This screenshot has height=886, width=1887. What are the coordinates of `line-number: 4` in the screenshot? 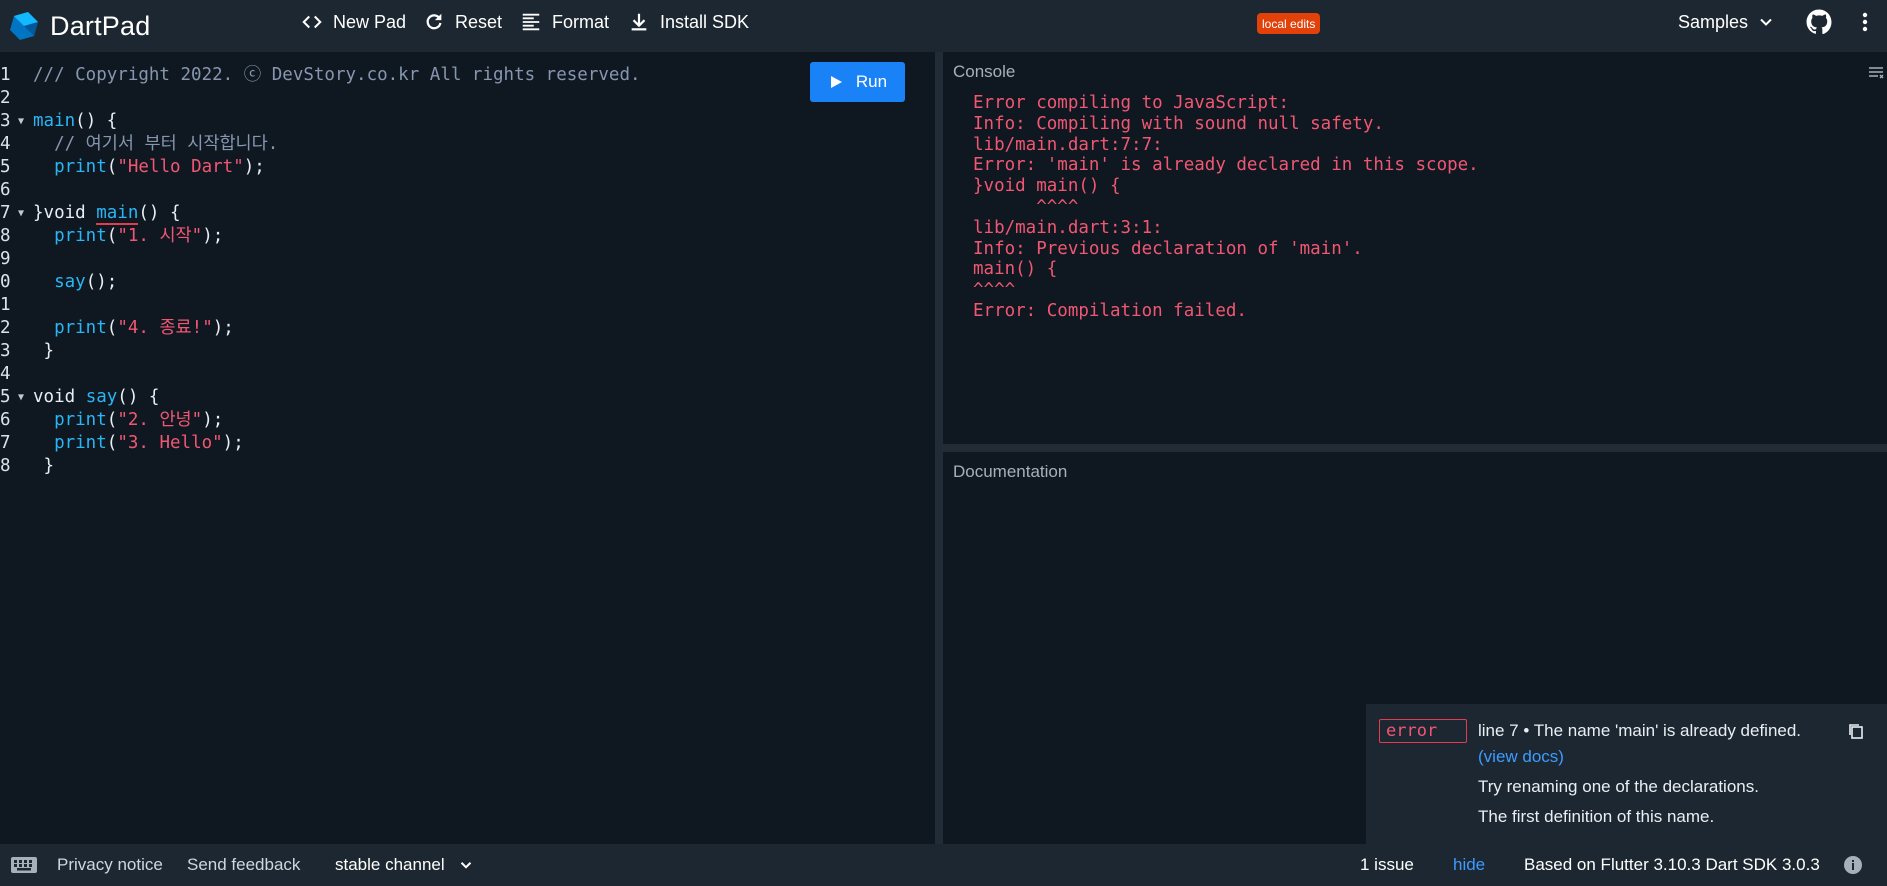 It's located at (5, 144).